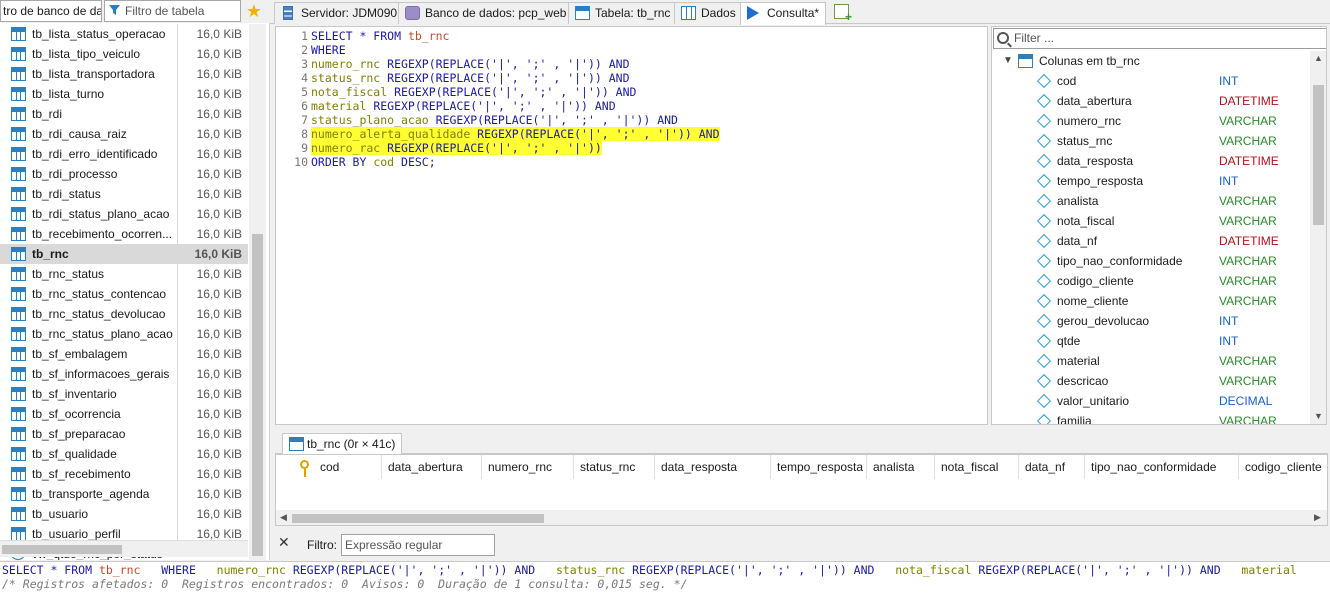 The width and height of the screenshot is (1330, 593). What do you see at coordinates (124, 34) in the screenshot?
I see `table-list-item: tb_lista_status_operacao 16,0 KiB` at bounding box center [124, 34].